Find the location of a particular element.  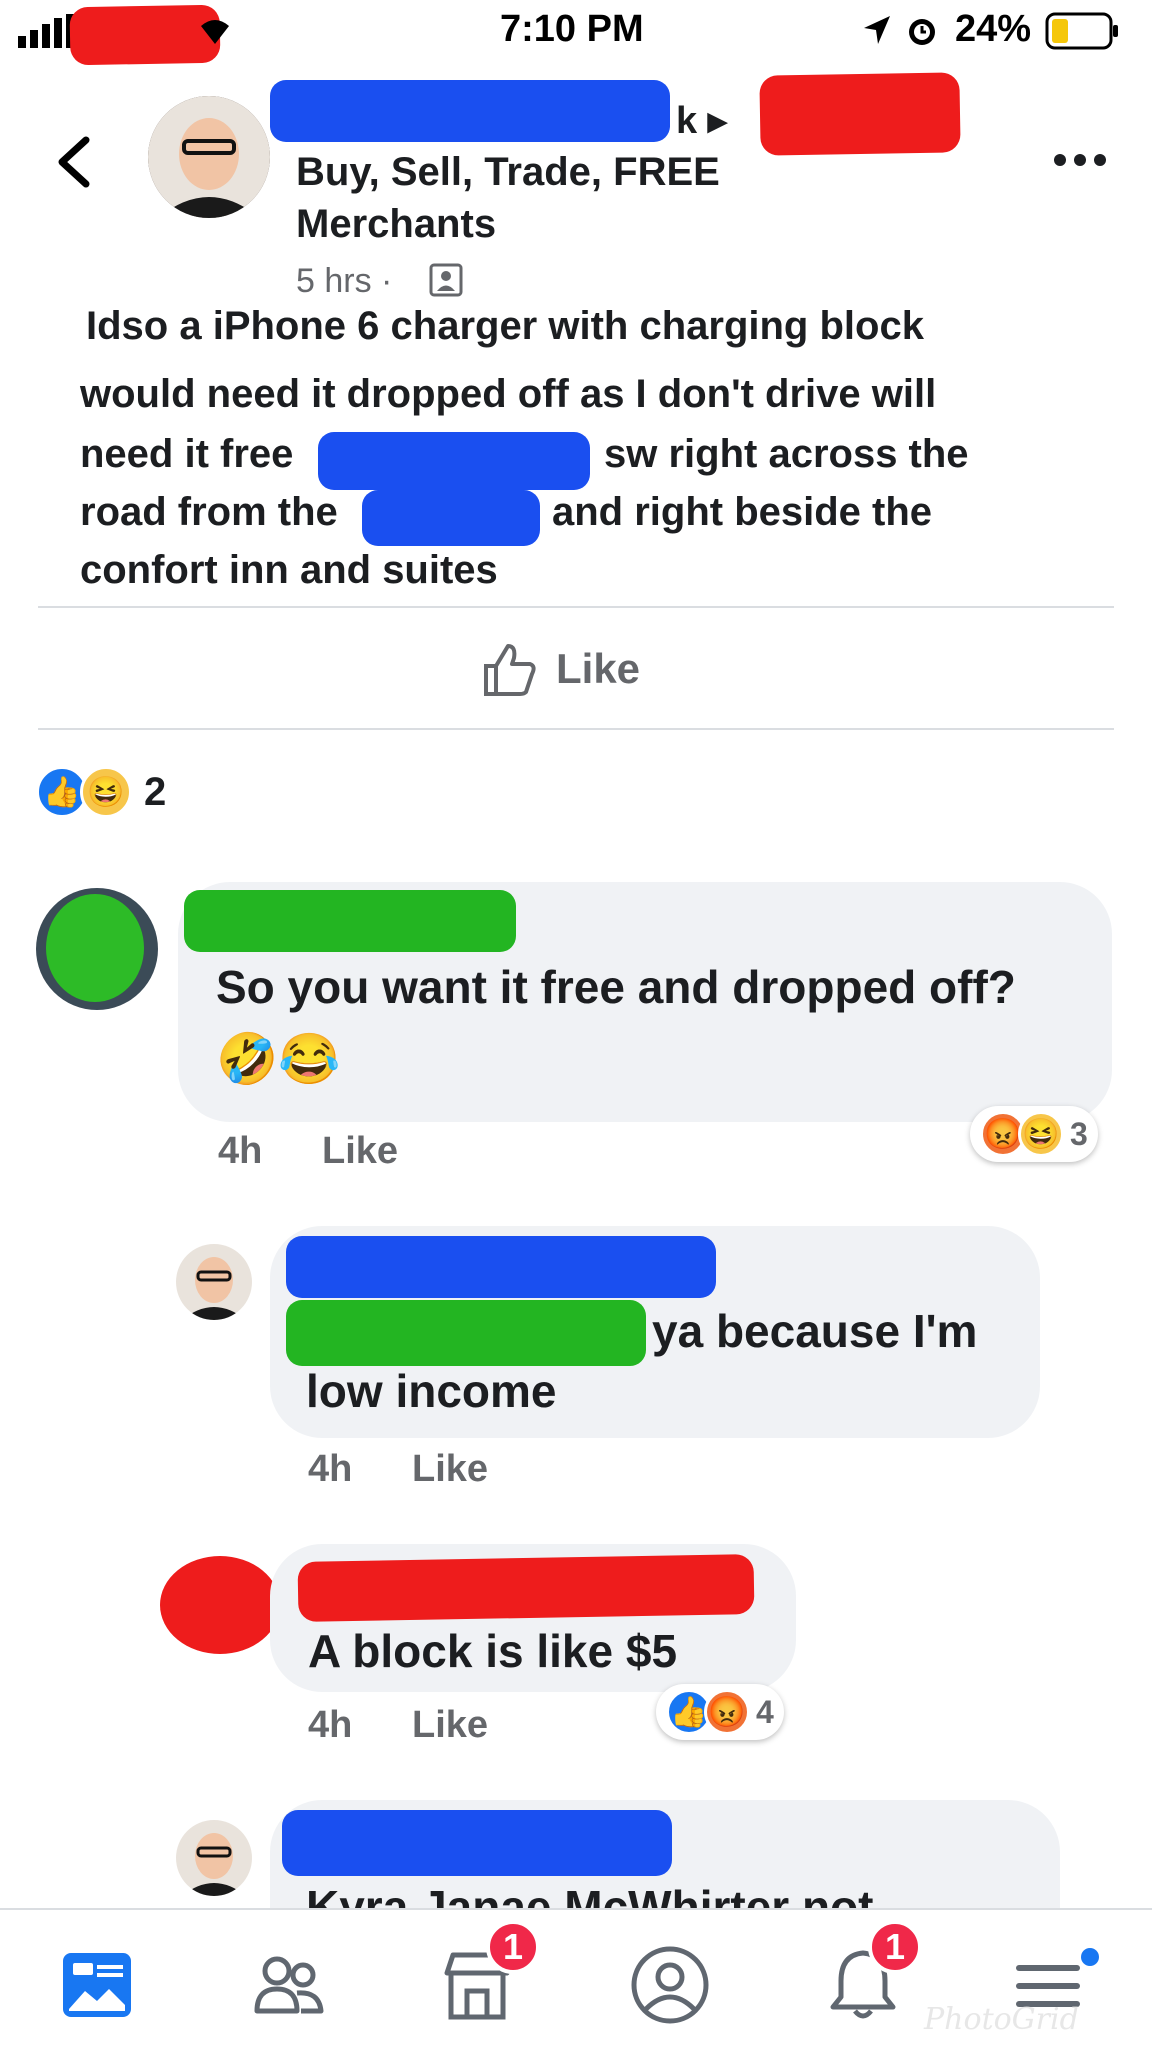

divider-bottom is located at coordinates (576, 729).